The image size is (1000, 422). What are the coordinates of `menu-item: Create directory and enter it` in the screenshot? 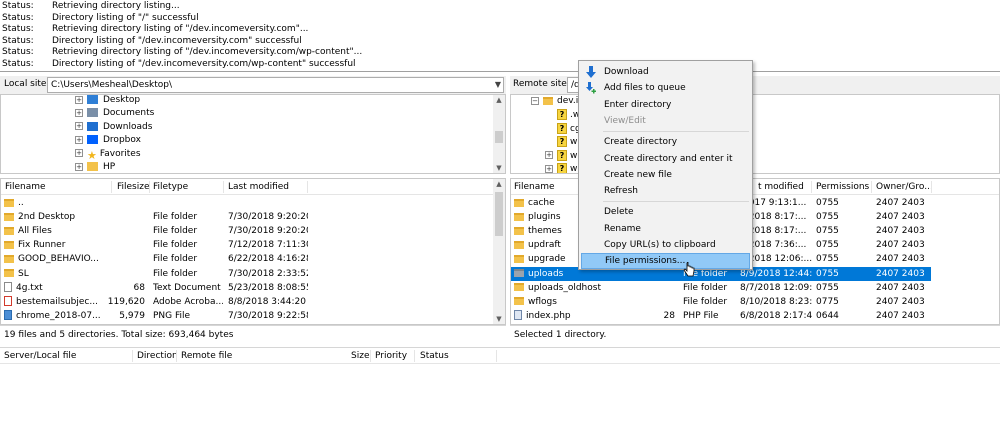 It's located at (665, 159).